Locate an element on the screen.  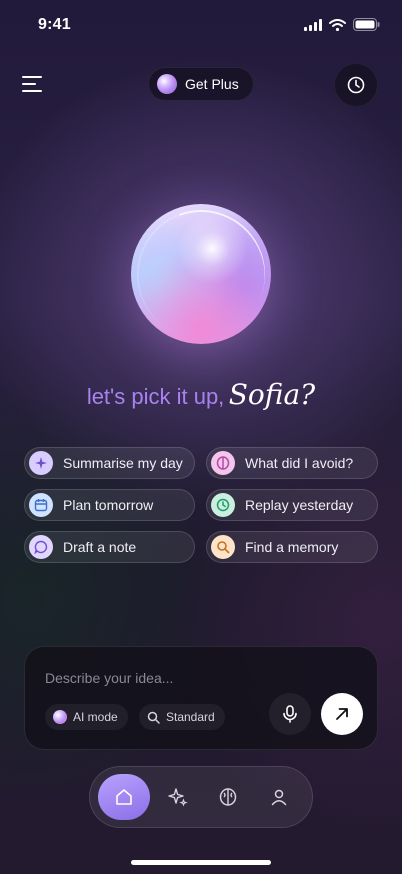
arrow-up-right-icon is located at coordinates (342, 714).